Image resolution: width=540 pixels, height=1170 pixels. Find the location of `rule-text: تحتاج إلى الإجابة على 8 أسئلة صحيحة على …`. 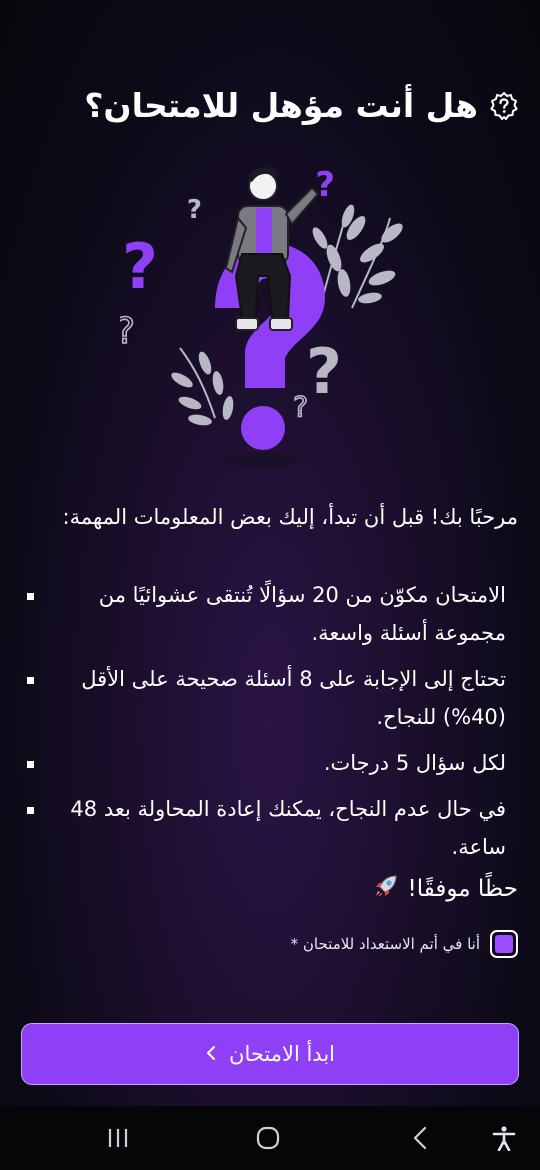

rule-text: تحتاج إلى الإجابة على 8 أسئلة صحيحة على … is located at coordinates (293, 698).